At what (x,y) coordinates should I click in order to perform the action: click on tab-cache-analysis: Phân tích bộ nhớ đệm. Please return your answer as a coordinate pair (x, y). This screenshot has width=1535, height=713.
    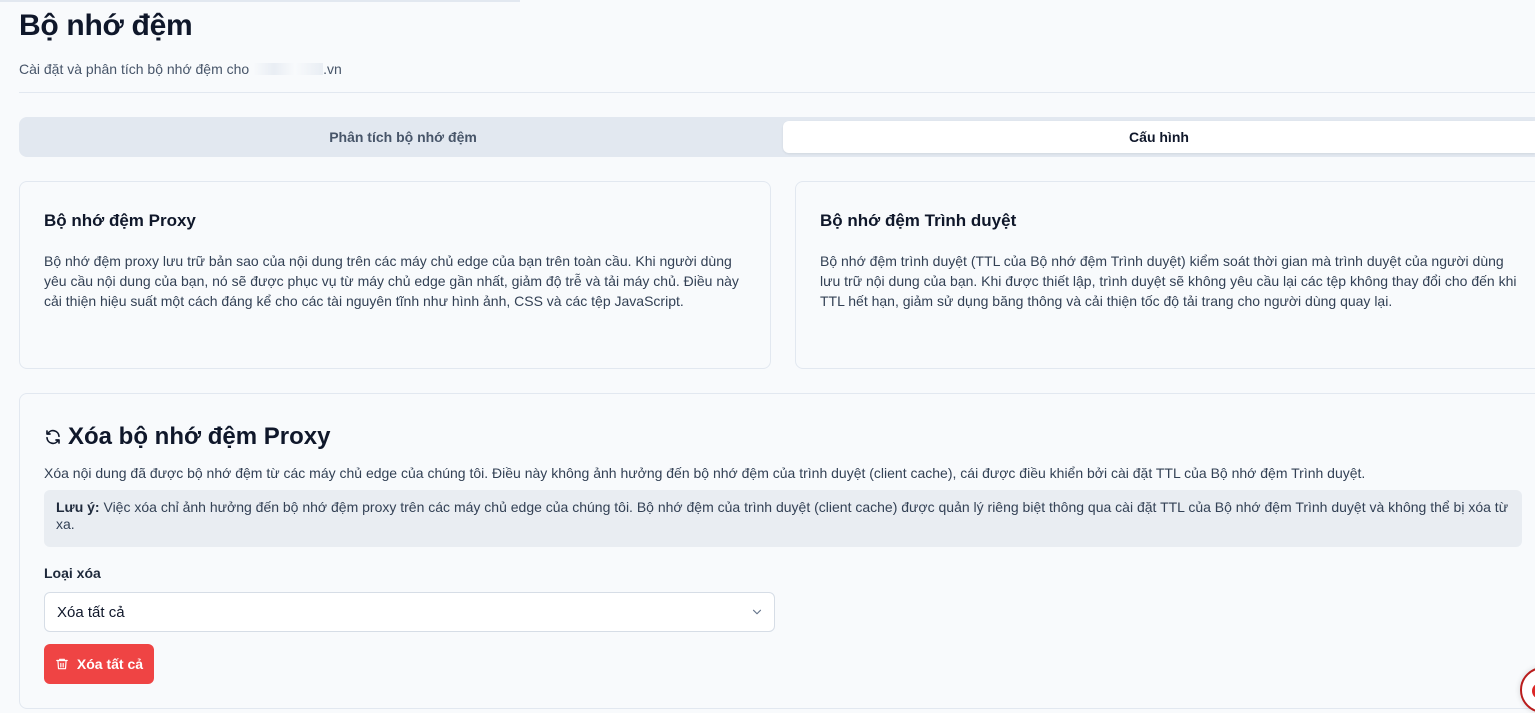
    Looking at the image, I should click on (403, 137).